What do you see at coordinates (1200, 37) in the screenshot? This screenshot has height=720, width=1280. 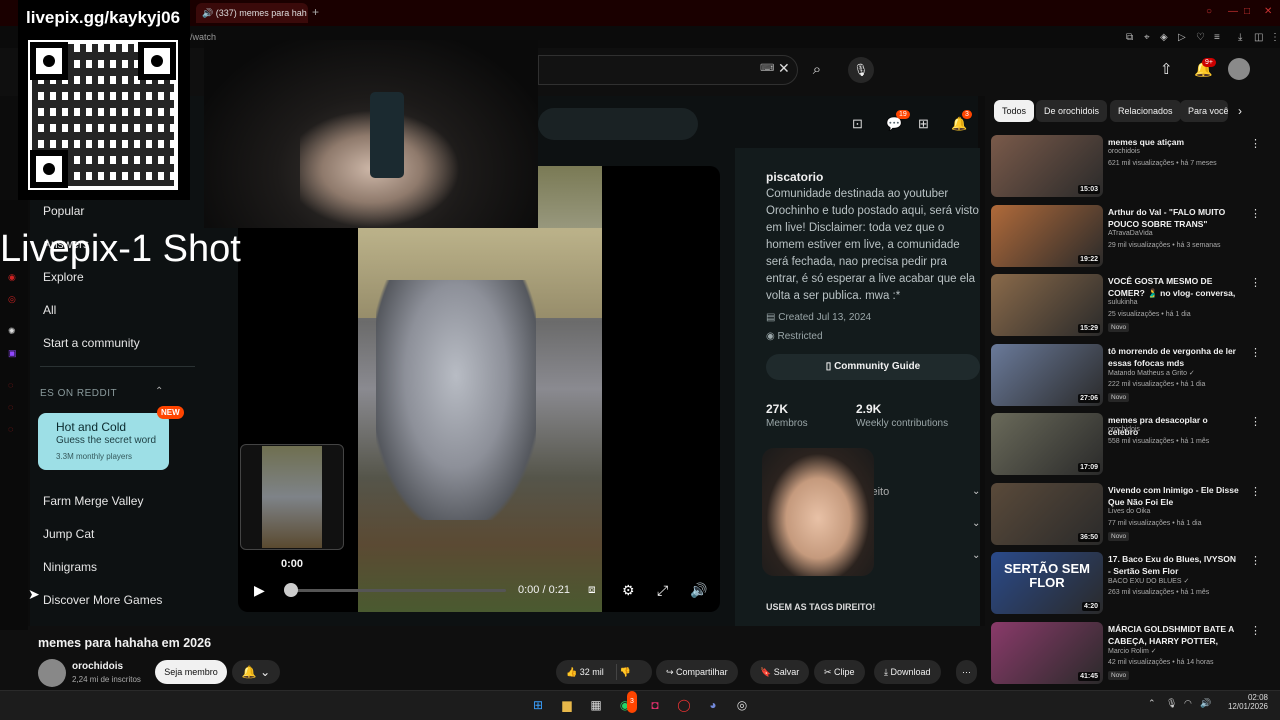 I see `heart-icon: ♡` at bounding box center [1200, 37].